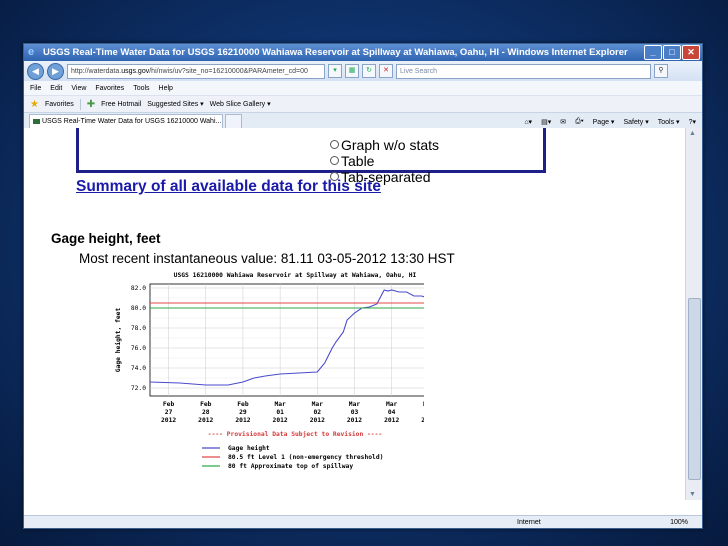  I want to click on option-table: Table, so click(352, 161).